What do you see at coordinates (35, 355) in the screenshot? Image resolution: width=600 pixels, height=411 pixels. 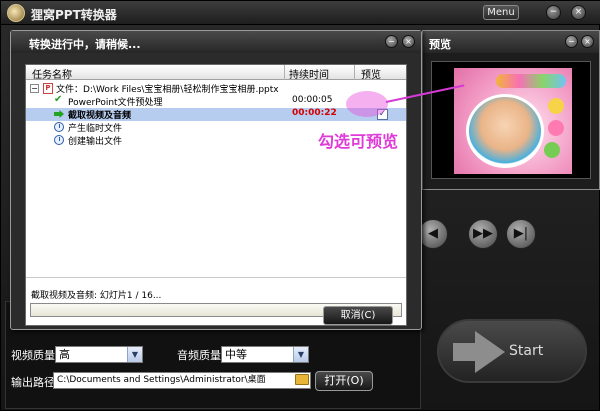 I see `video-quality-label: 视频质量:` at bounding box center [35, 355].